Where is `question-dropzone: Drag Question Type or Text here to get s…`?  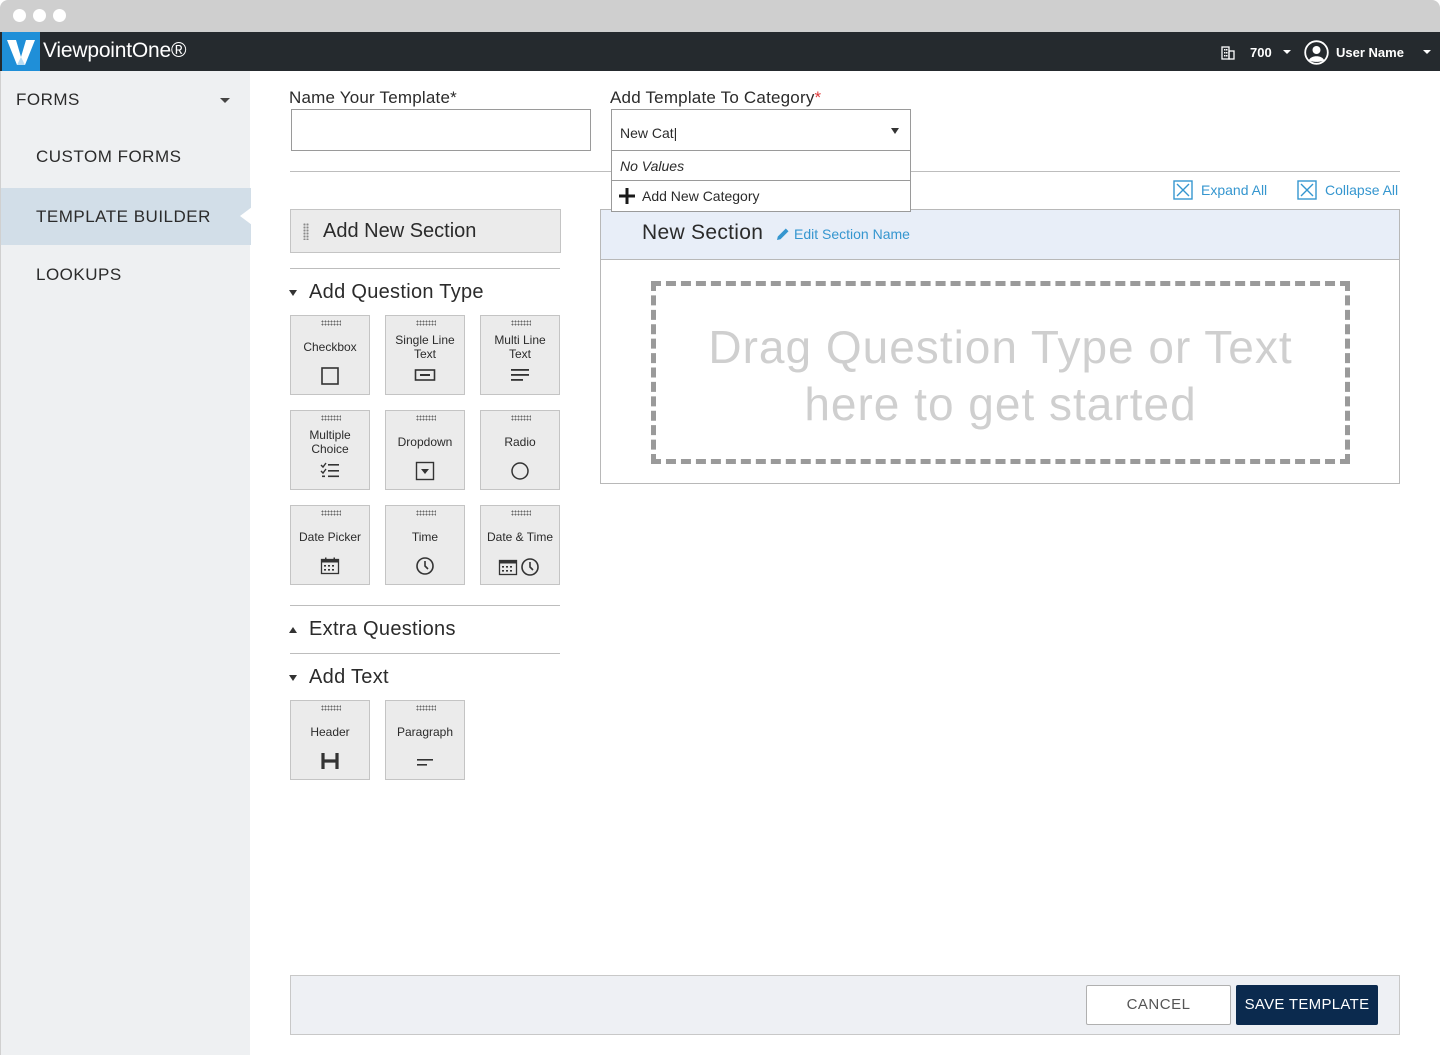
question-dropzone: Drag Question Type or Text here to get s… is located at coordinates (1000, 372).